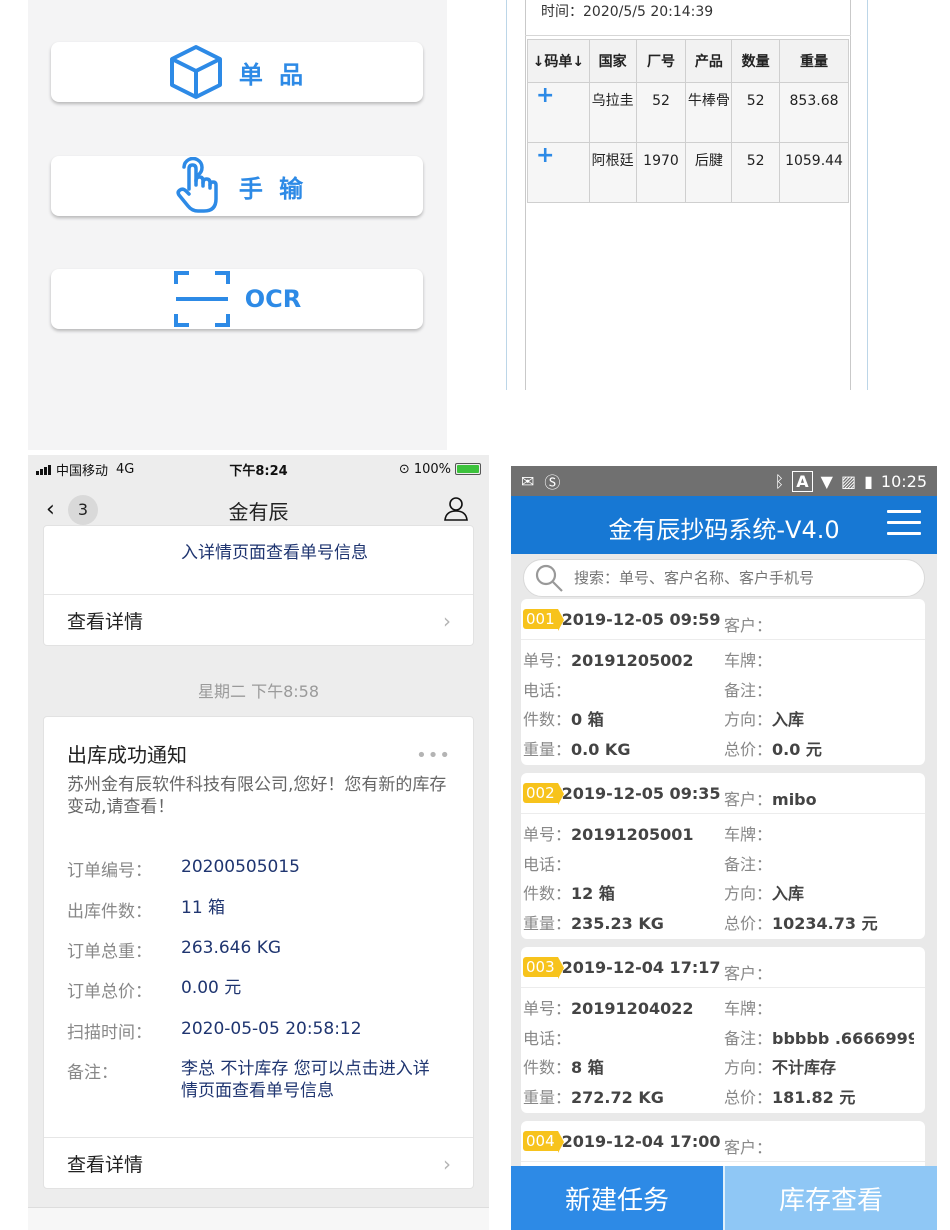 The image size is (950, 1230). Describe the element at coordinates (608, 659) in the screenshot. I see `record-order-number: 单号：20191205002` at that location.